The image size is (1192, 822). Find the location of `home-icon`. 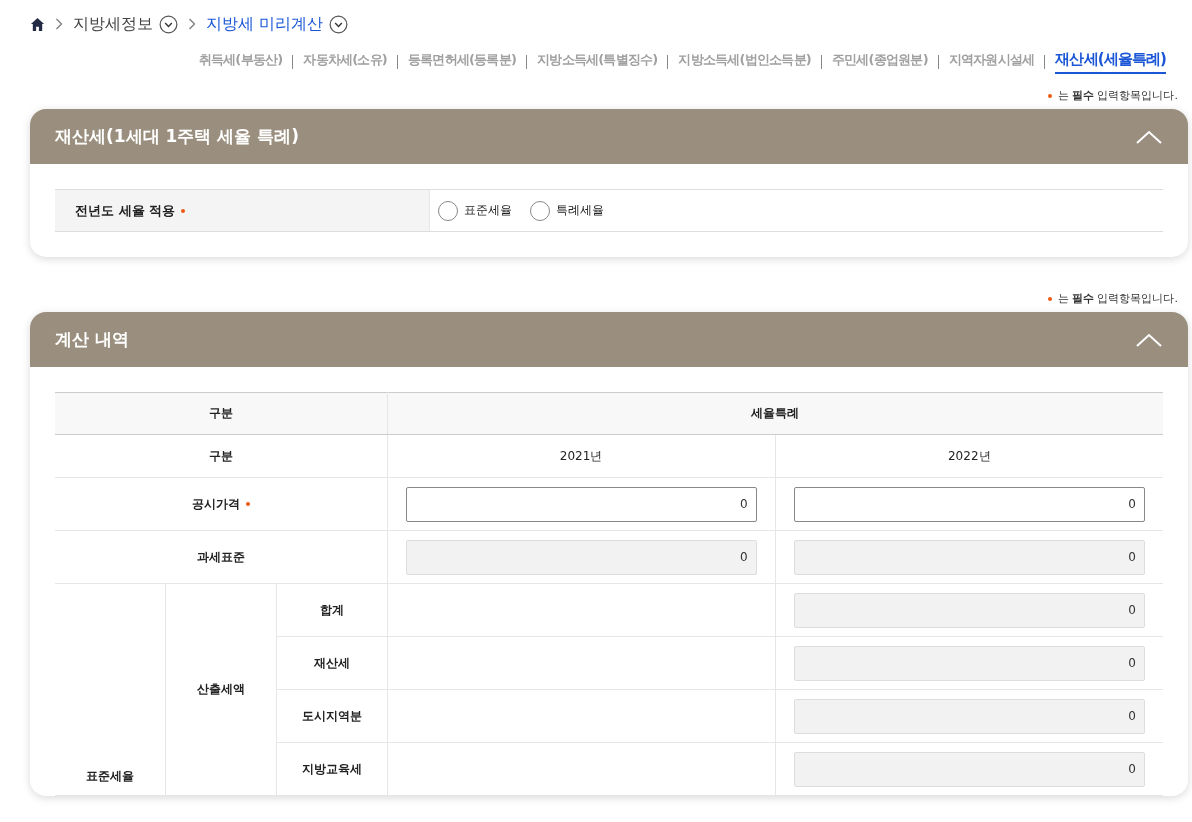

home-icon is located at coordinates (37, 24).